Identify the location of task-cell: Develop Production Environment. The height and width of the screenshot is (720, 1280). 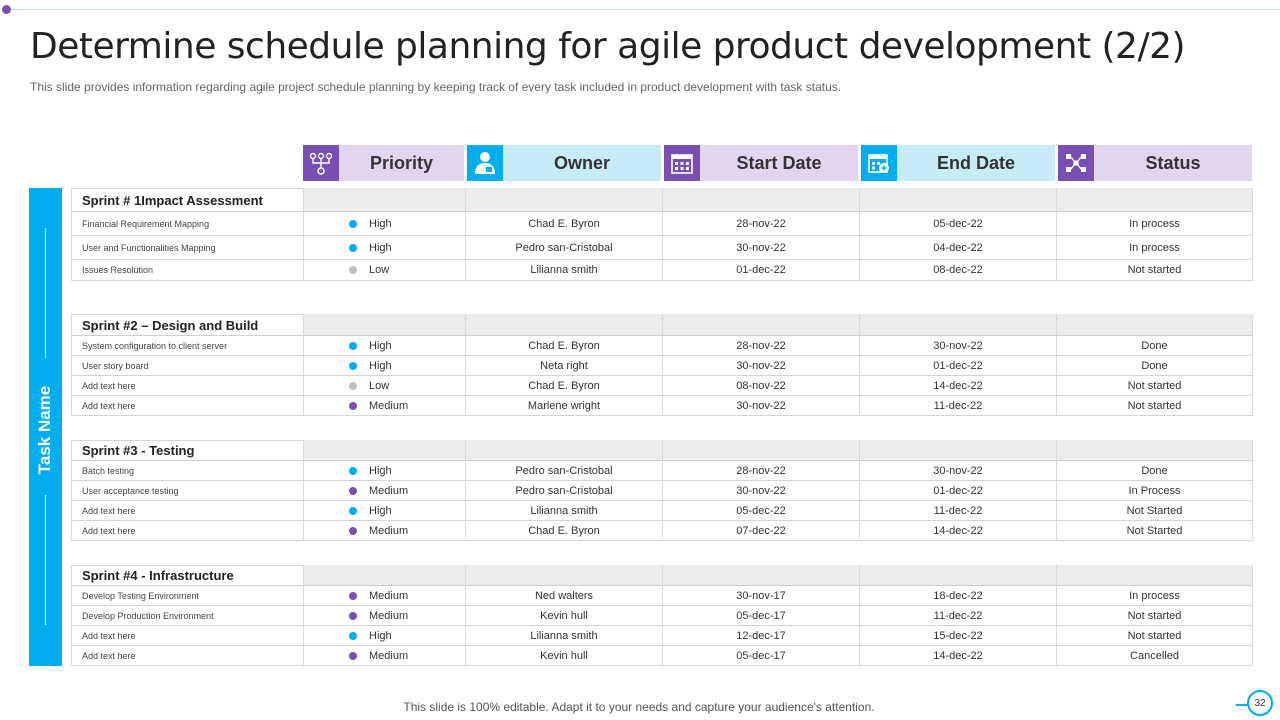
(187, 616).